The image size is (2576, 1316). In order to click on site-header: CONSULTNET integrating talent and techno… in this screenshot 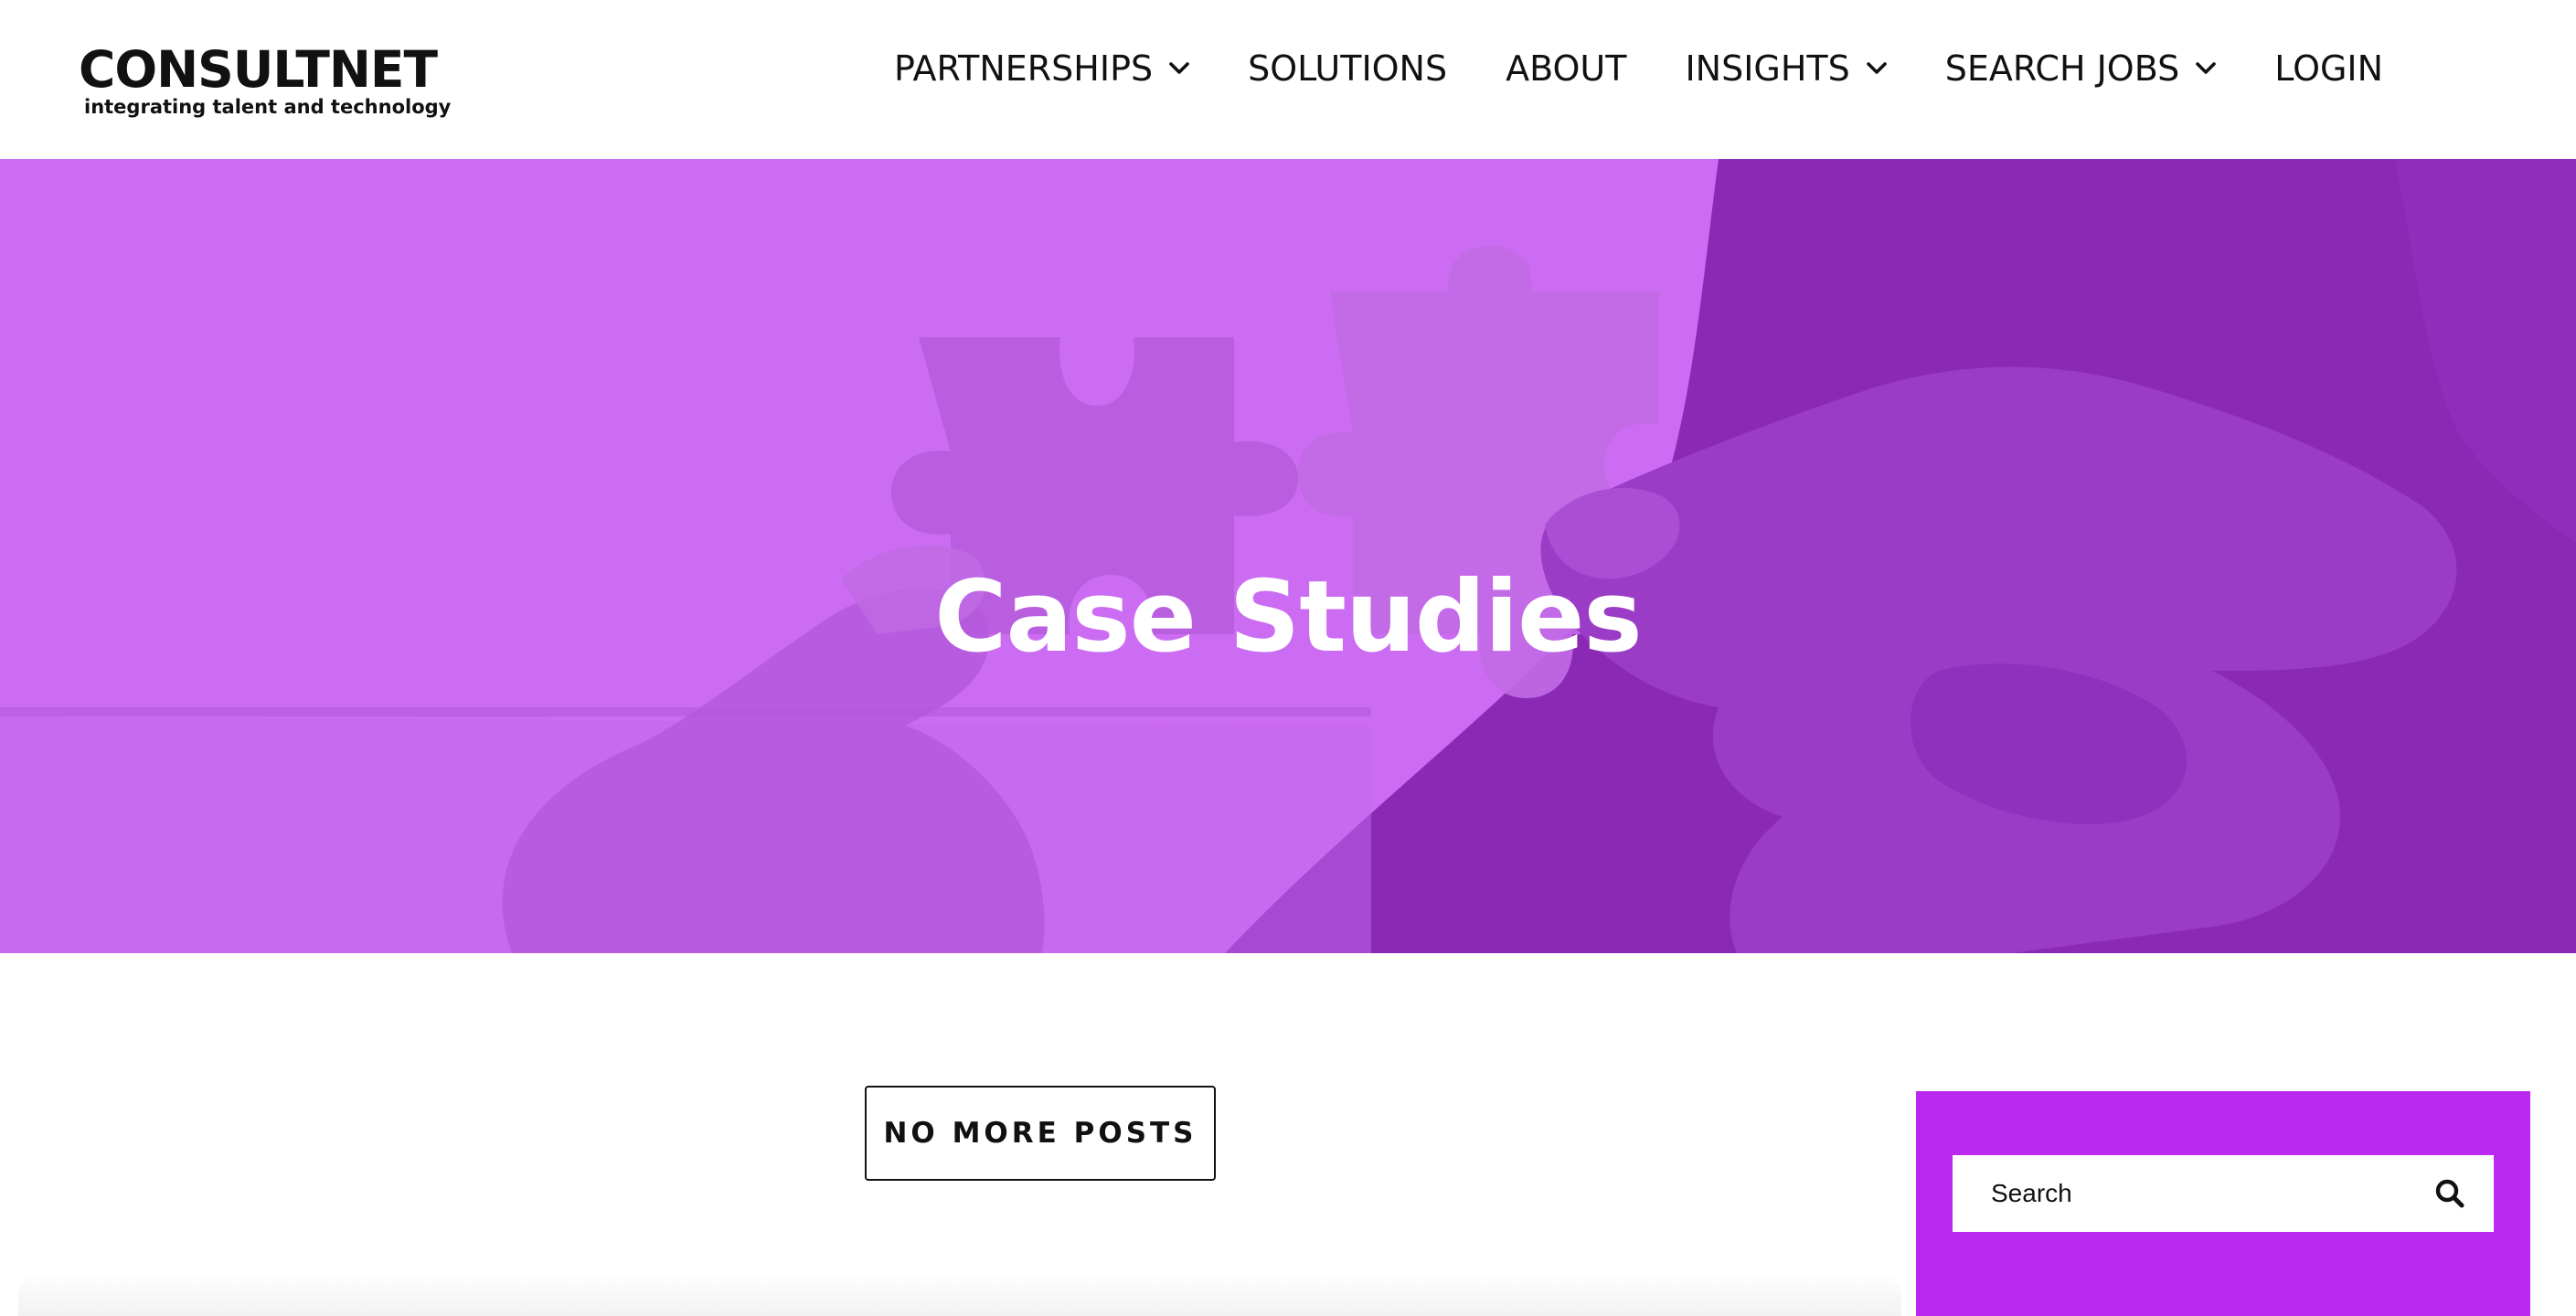, I will do `click(1288, 79)`.